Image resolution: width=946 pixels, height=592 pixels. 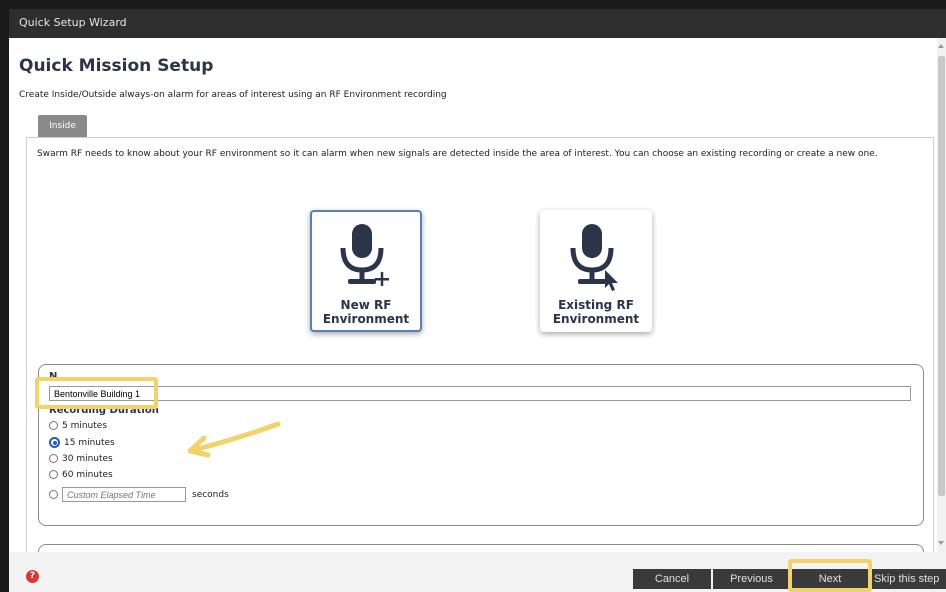 I want to click on next-section-box, so click(x=481, y=548).